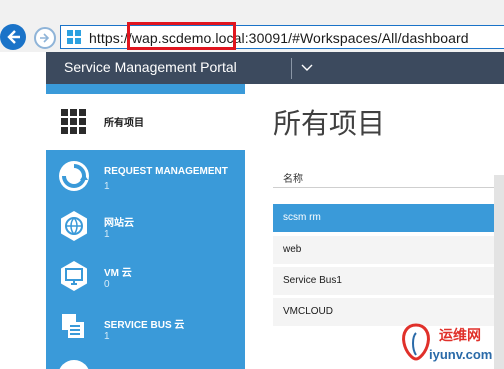  Describe the element at coordinates (74, 37) in the screenshot. I see `windows-logo-icon` at that location.